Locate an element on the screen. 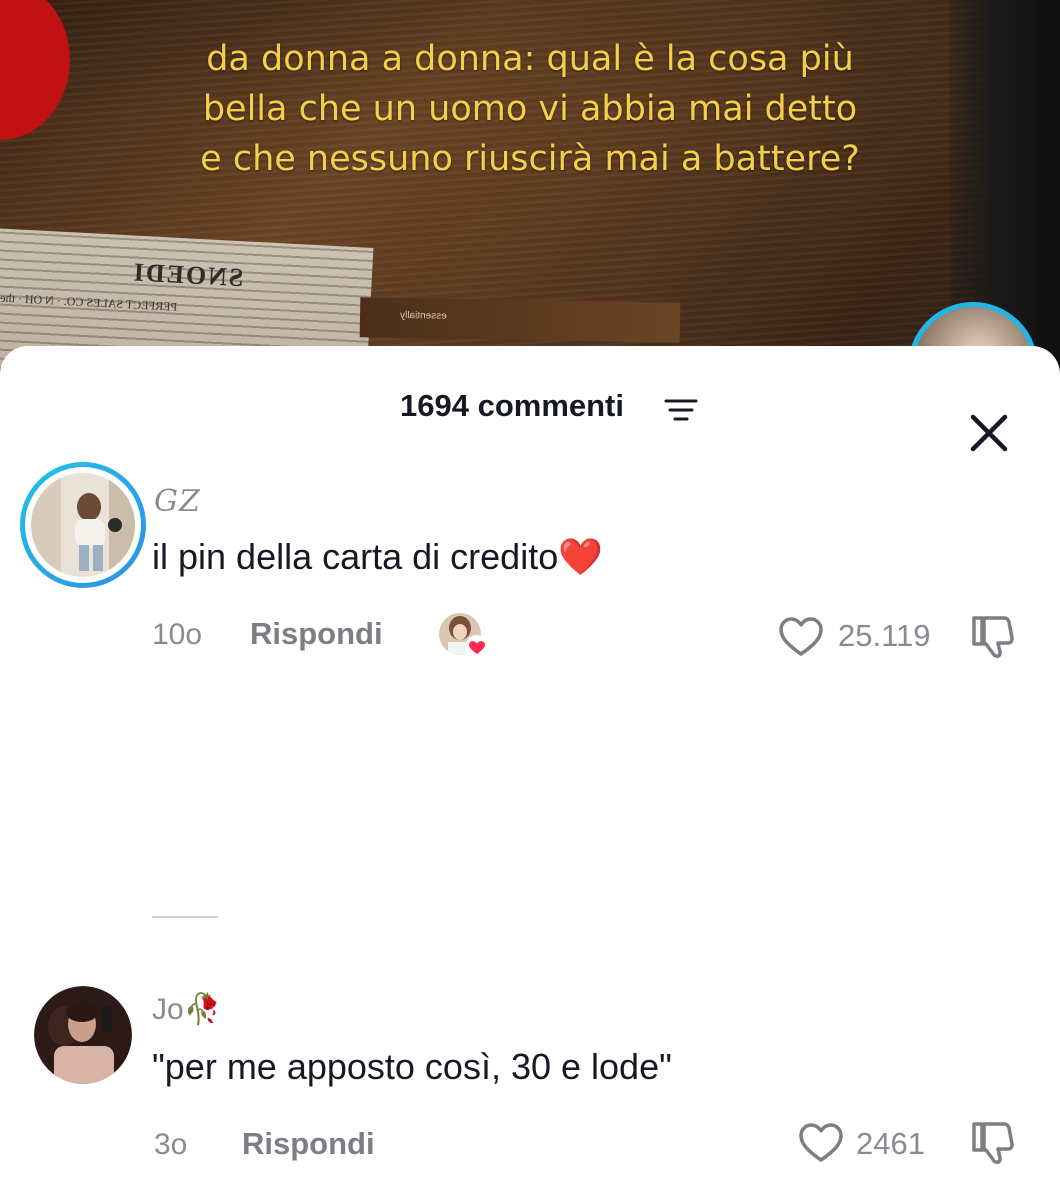  replies-divider is located at coordinates (185, 917).